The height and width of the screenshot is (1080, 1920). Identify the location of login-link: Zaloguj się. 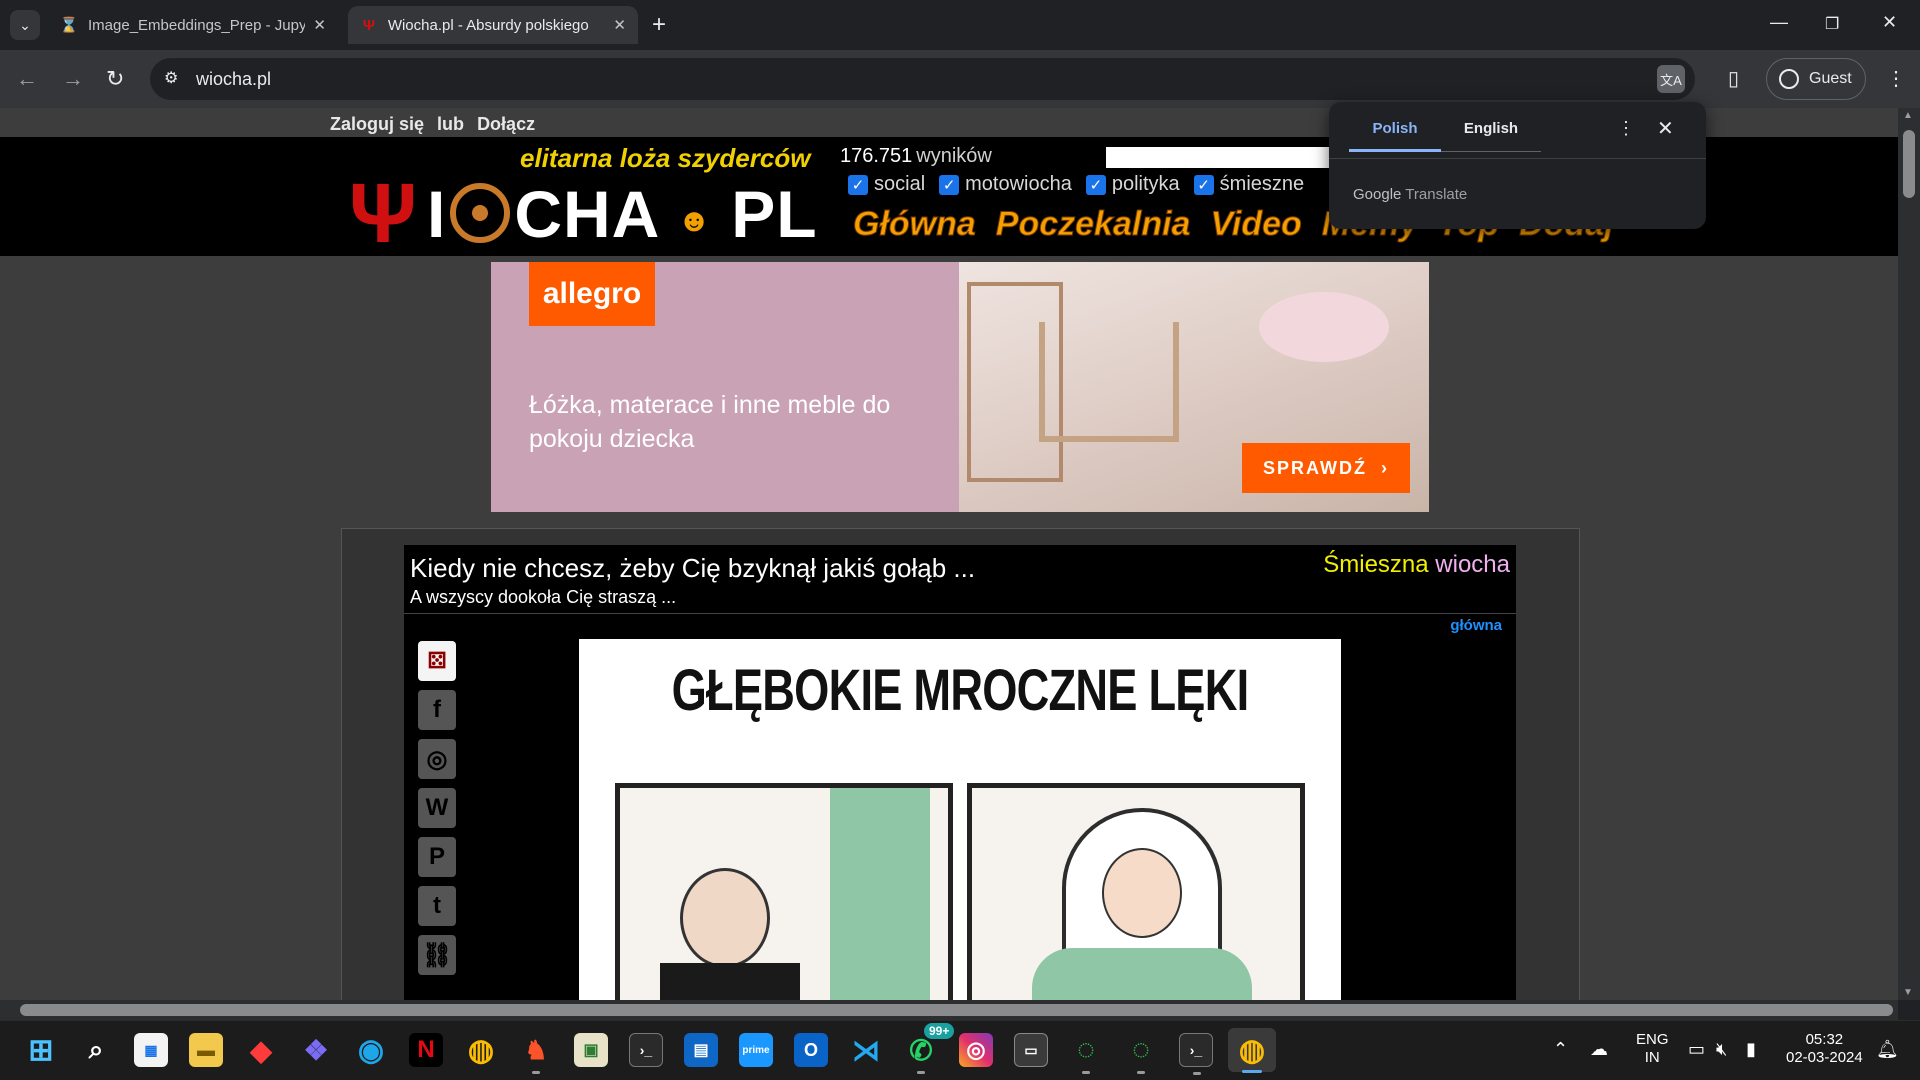
(377, 124).